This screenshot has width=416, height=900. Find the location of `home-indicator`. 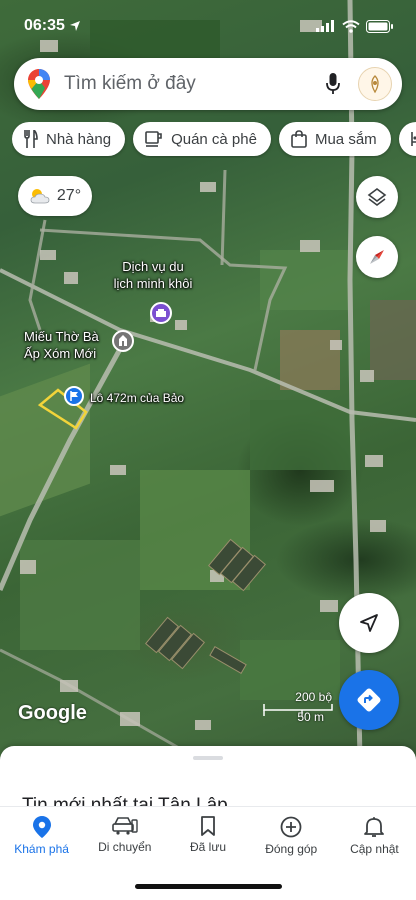

home-indicator is located at coordinates (208, 886).